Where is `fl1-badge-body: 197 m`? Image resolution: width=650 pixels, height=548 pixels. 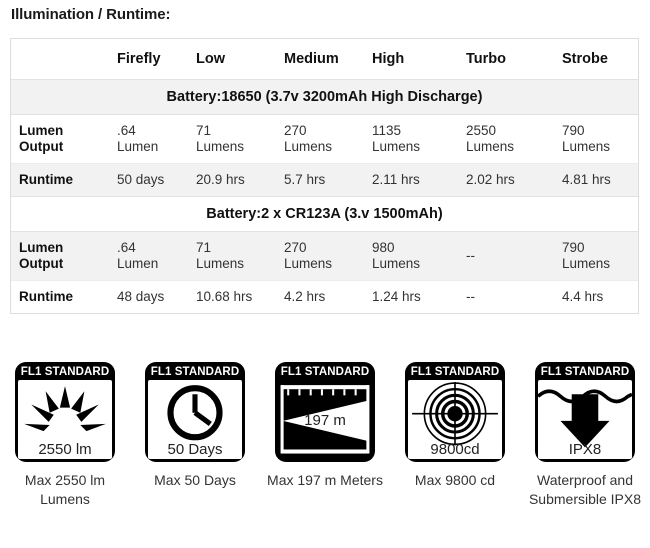 fl1-badge-body: 197 m is located at coordinates (325, 419).